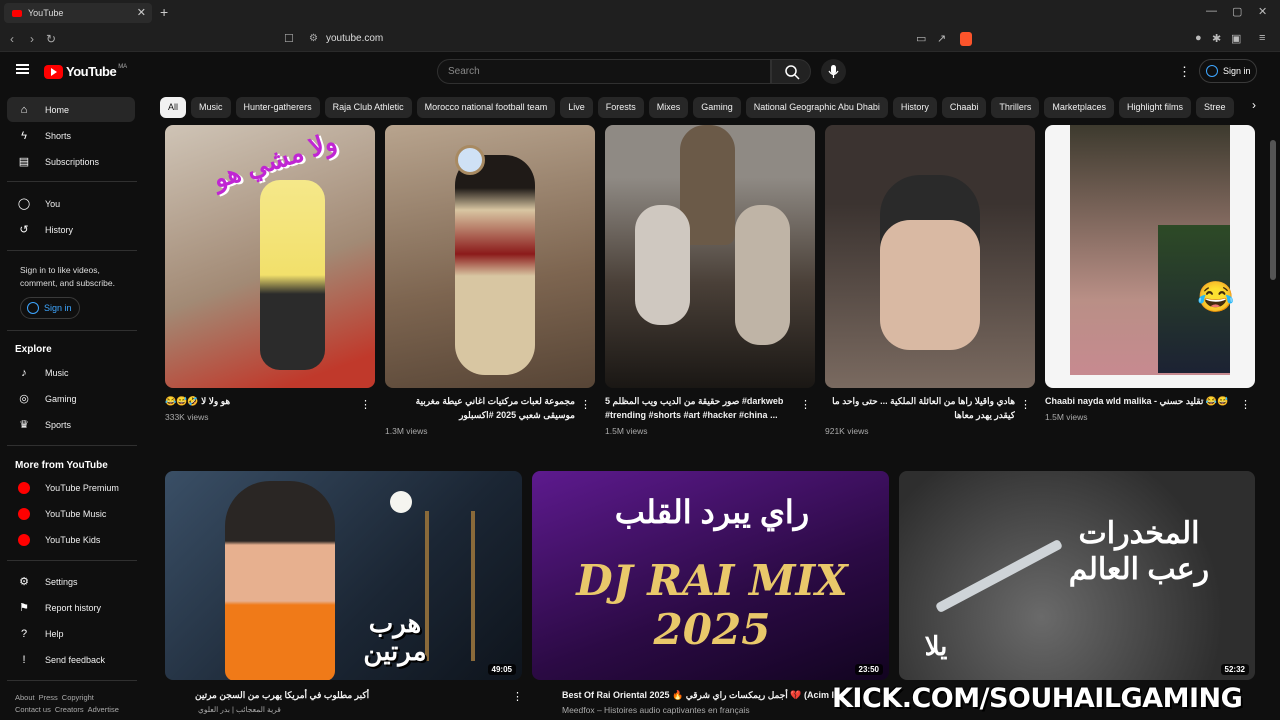 This screenshot has width=1280, height=720. What do you see at coordinates (71, 581) in the screenshot?
I see `sidebar-item-settings: ⚙ Settings` at bounding box center [71, 581].